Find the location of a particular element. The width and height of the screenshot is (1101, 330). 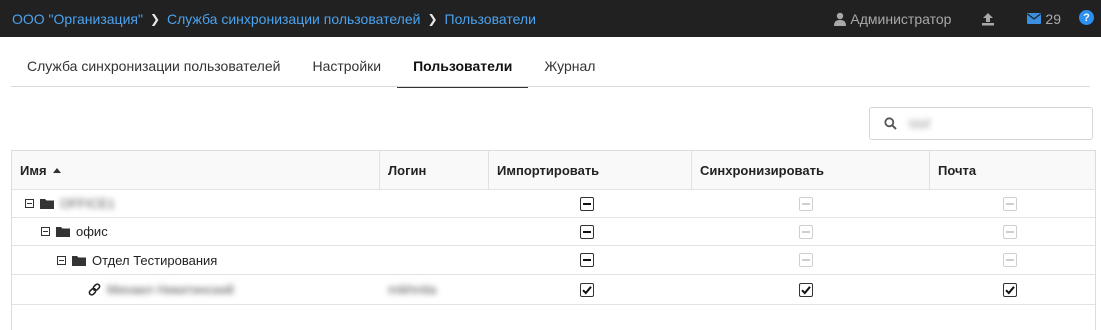

breadcrumb-users: Пользователи is located at coordinates (490, 19).